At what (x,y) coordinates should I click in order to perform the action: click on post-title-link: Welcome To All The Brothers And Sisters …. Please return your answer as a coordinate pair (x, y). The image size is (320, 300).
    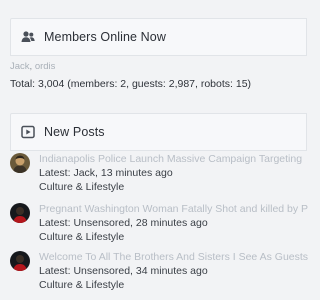
    Looking at the image, I should click on (173, 257).